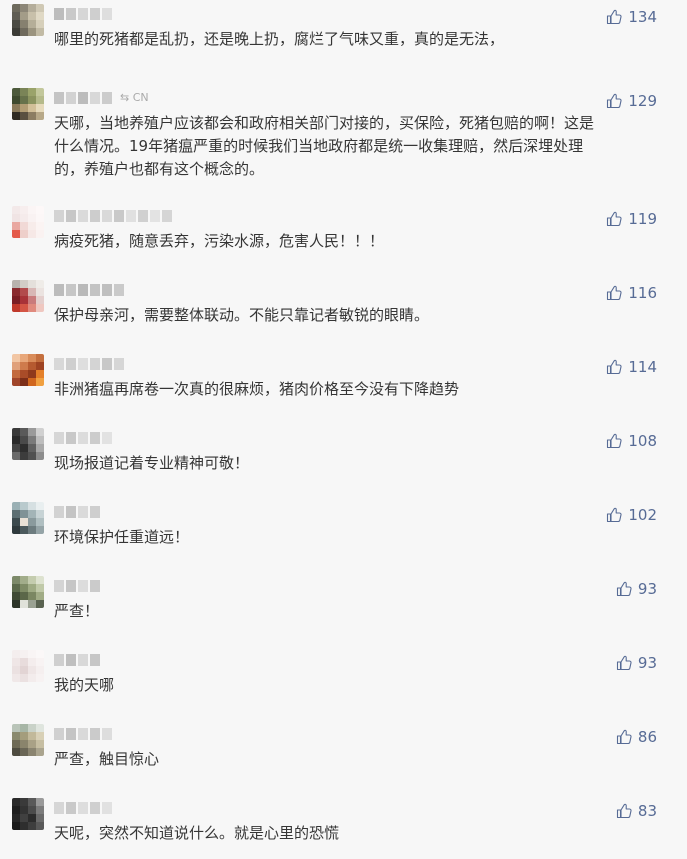 This screenshot has width=687, height=859. What do you see at coordinates (642, 101) in the screenshot?
I see `like-count: 129` at bounding box center [642, 101].